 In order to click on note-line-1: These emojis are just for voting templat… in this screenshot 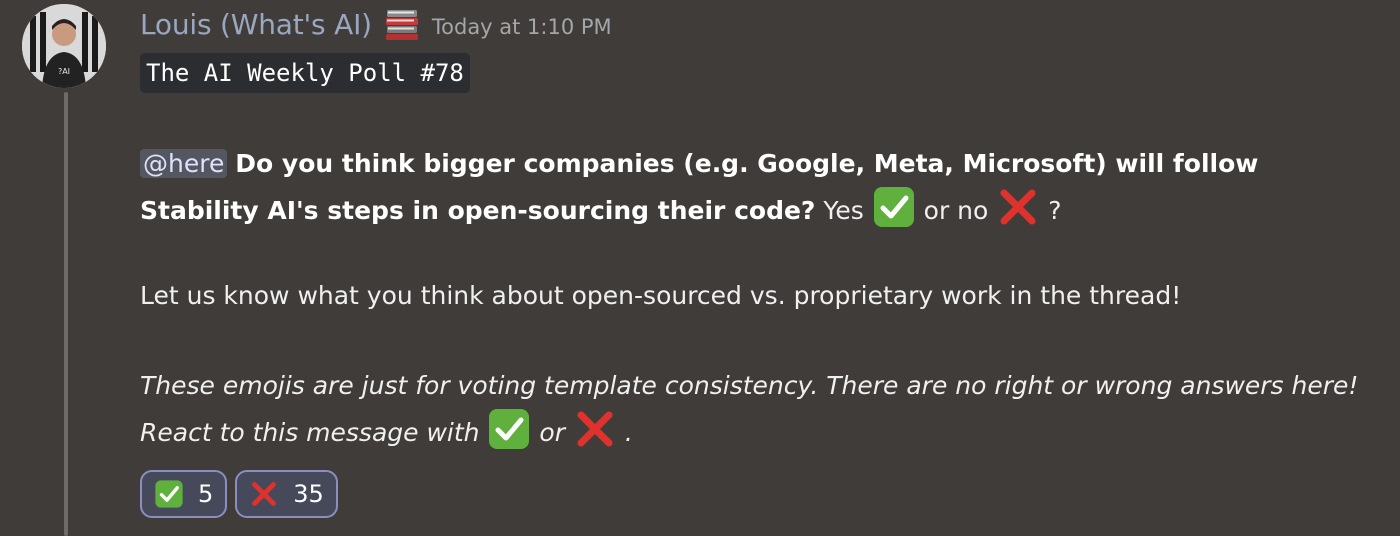, I will do `click(749, 385)`.